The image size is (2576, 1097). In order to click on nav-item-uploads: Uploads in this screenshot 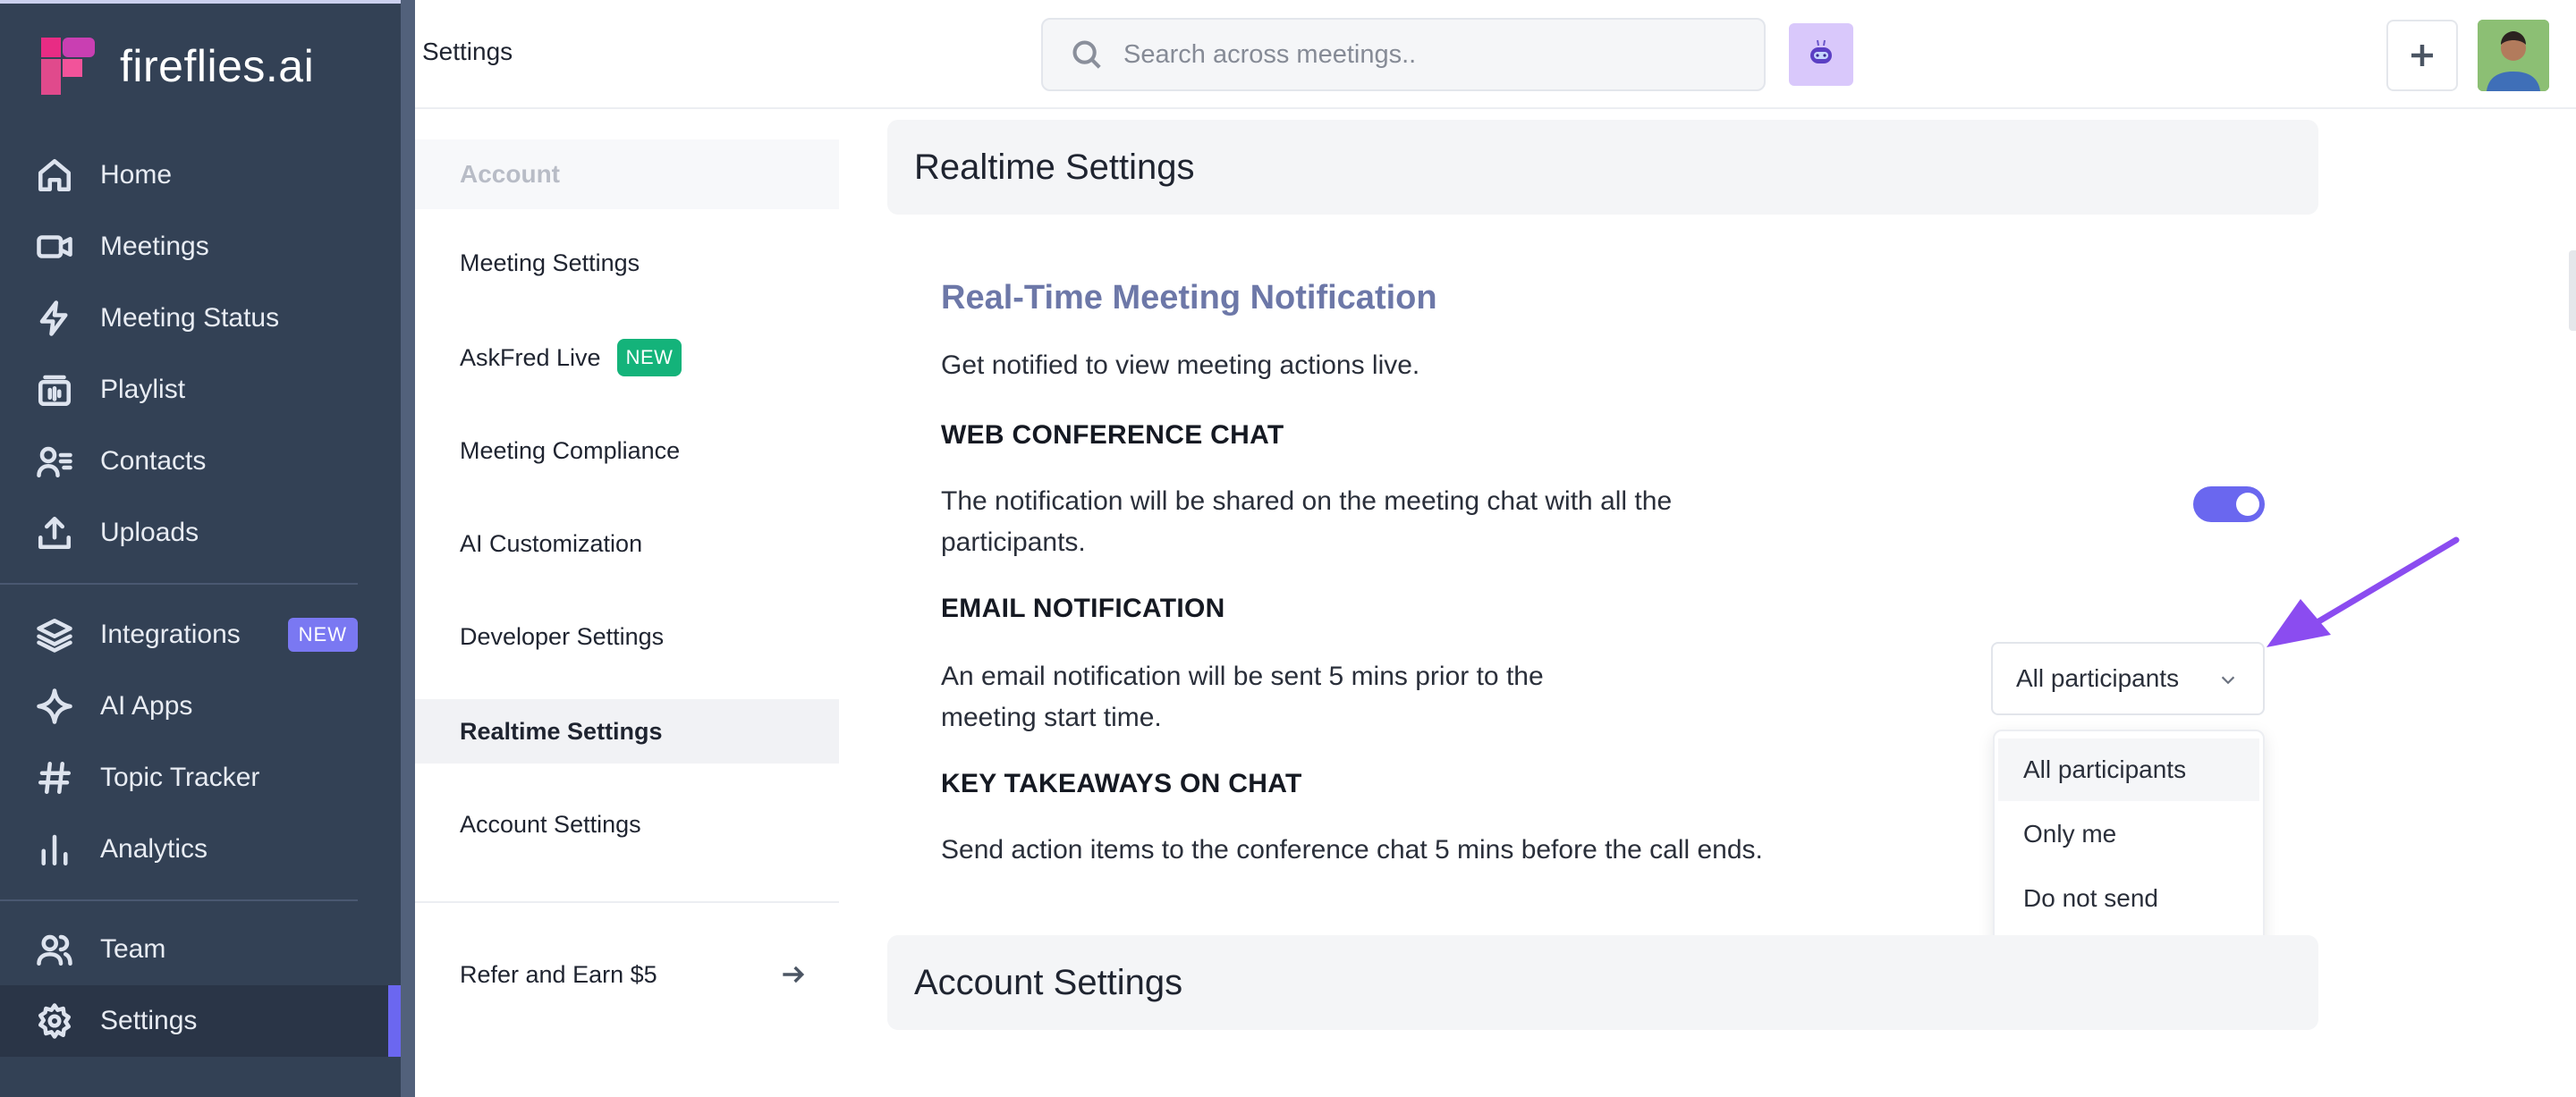, I will do `click(200, 533)`.